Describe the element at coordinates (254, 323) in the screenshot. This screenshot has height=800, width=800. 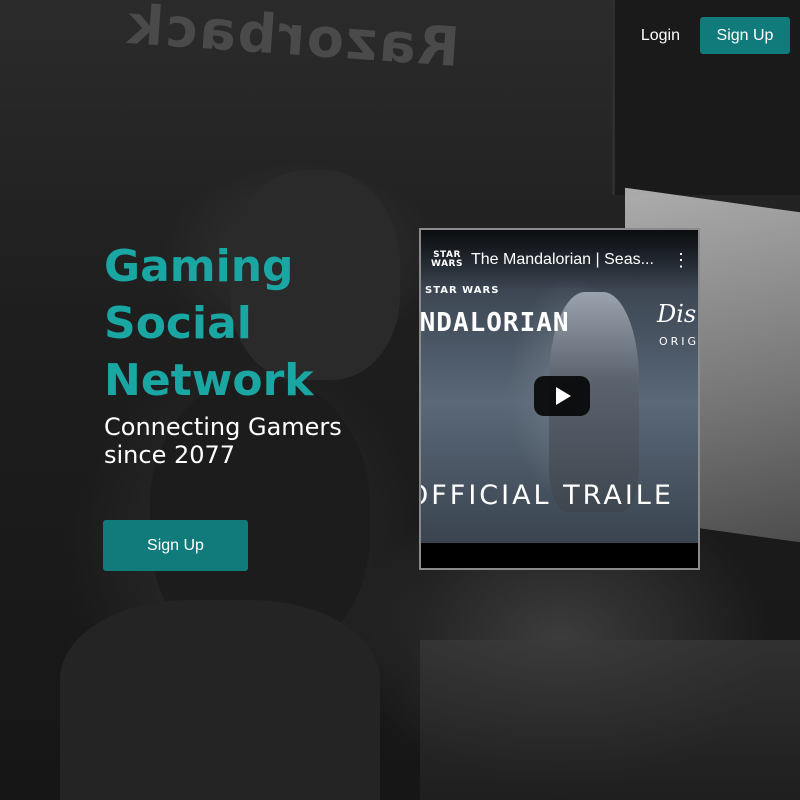
I see `hero-title: Gaming Social Network` at that location.